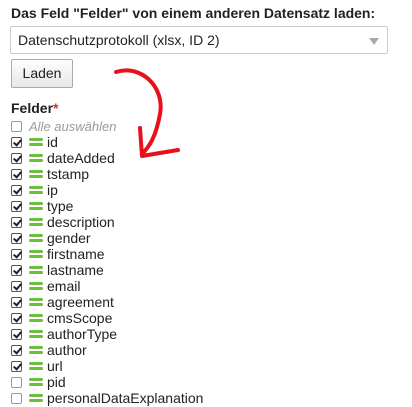 This screenshot has height=407, width=412. What do you see at coordinates (81, 158) in the screenshot?
I see `field-label: dateAdded` at bounding box center [81, 158].